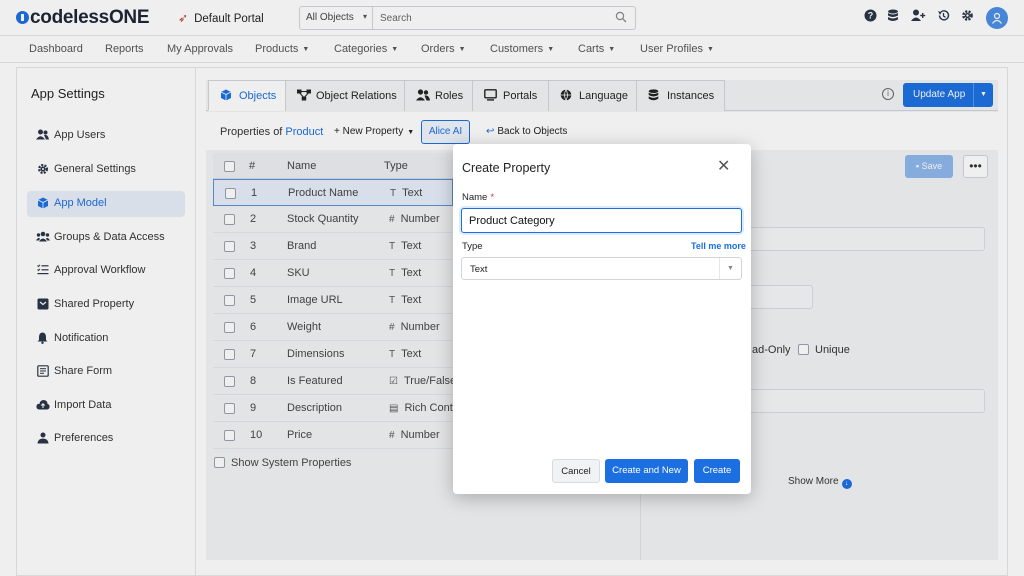 Image resolution: width=1024 pixels, height=576 pixels. I want to click on required-mark: *, so click(492, 197).